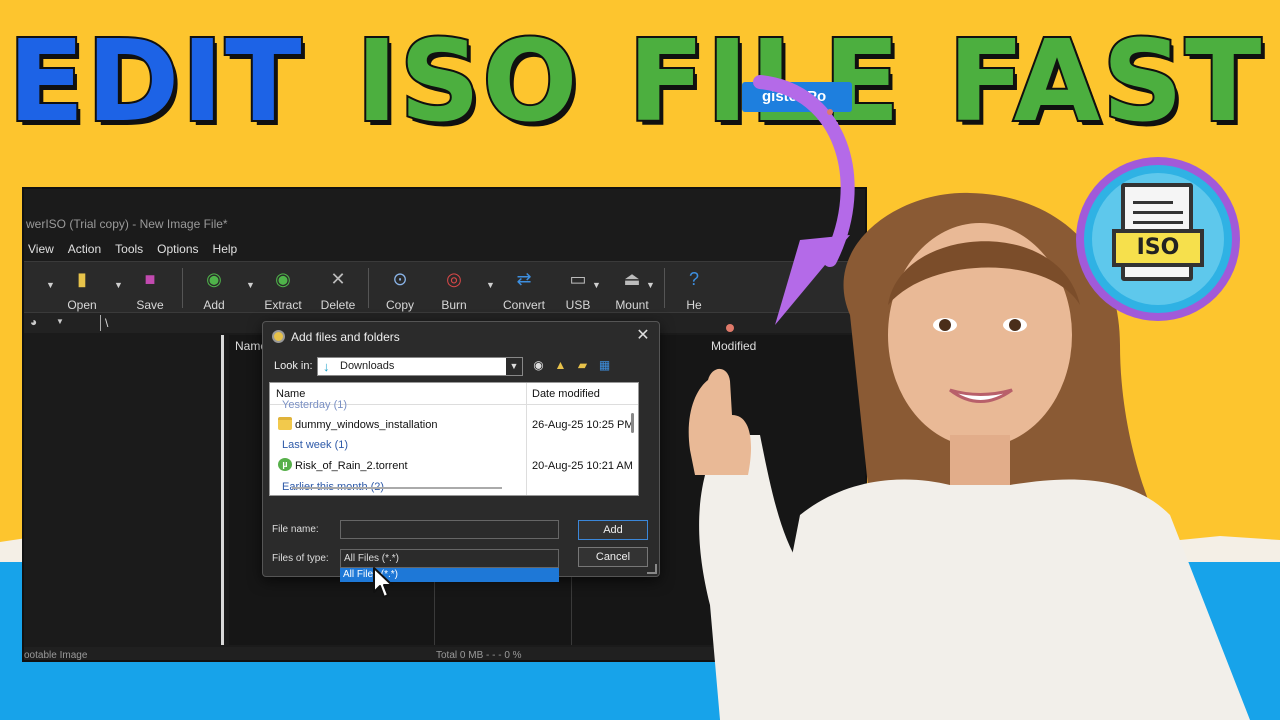 This screenshot has width=1280, height=720. Describe the element at coordinates (155, 82) in the screenshot. I see `headline-word-edit: EDIT` at that location.